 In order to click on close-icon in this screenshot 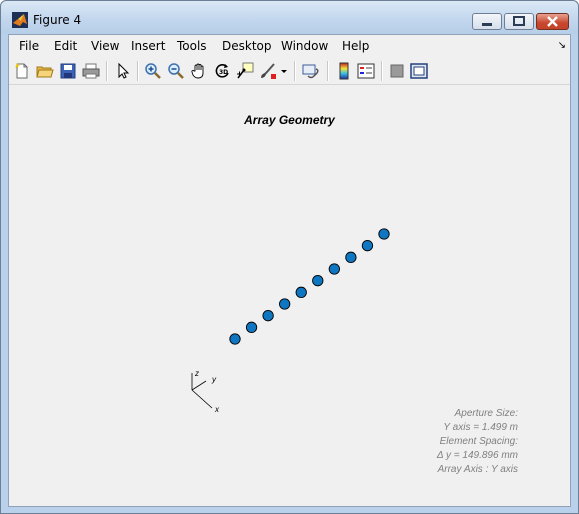, I will do `click(552, 21)`.